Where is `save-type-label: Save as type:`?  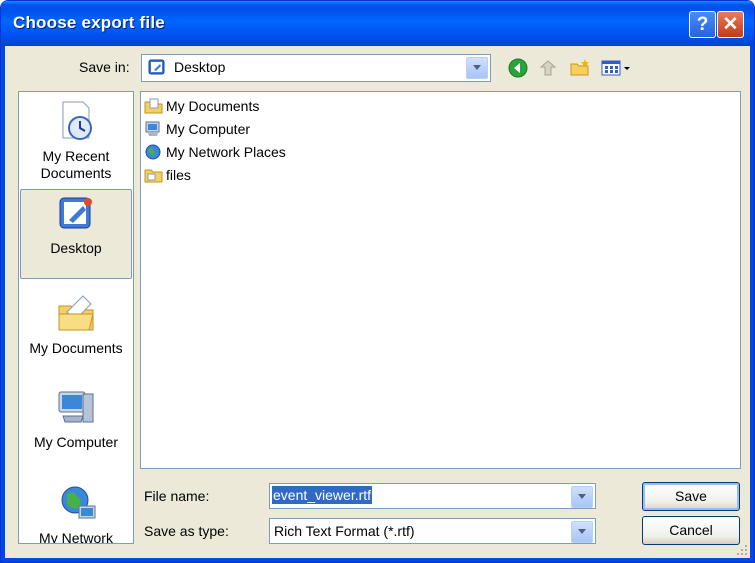
save-type-label: Save as type: is located at coordinates (186, 531).